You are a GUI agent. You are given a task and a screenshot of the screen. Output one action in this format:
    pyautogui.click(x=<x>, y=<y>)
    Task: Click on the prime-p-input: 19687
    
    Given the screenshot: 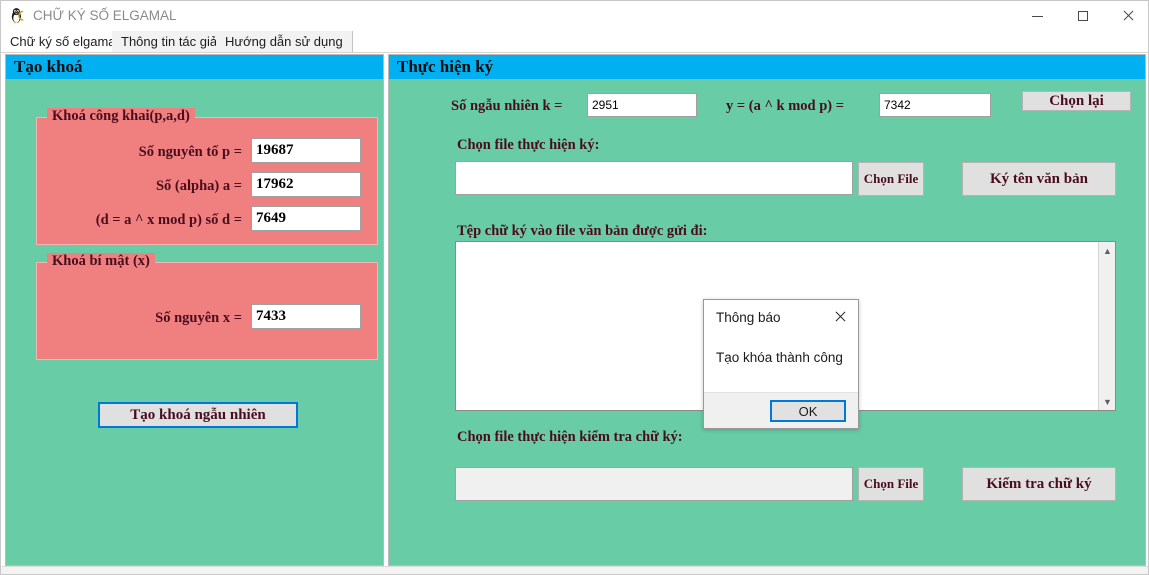 What is the action you would take?
    pyautogui.click(x=306, y=150)
    